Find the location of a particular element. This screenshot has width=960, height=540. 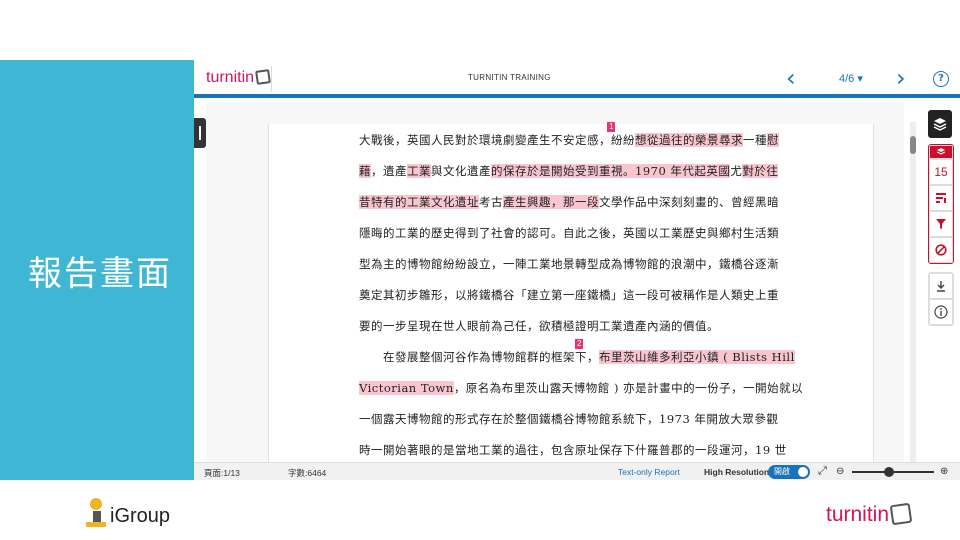

document-text: 要的一步呈現在世人眼前為己任，欲積極證明工業遺產內涵的價值。 is located at coordinates (539, 326).